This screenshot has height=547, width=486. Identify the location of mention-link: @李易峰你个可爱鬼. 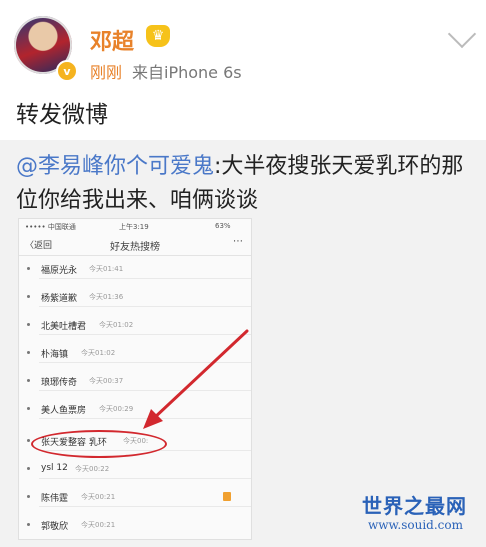
(115, 166).